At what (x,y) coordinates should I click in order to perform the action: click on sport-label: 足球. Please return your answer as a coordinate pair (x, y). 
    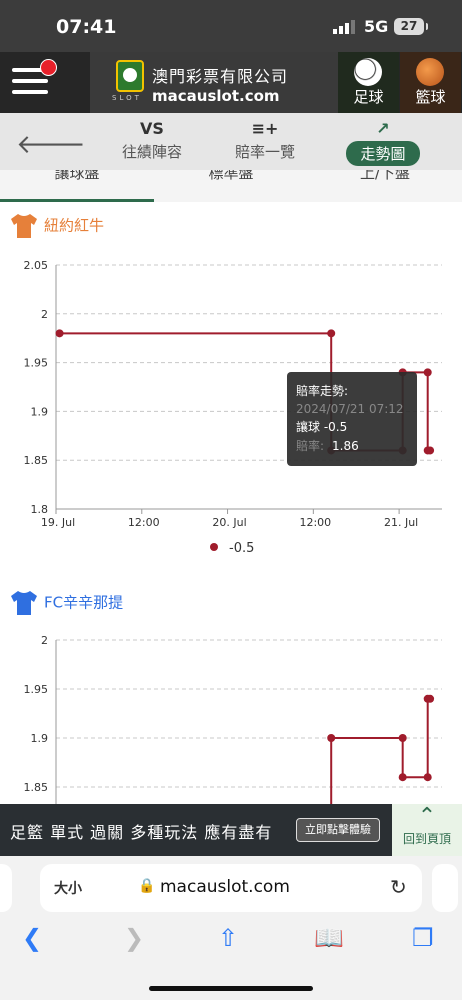
    Looking at the image, I should click on (368, 97).